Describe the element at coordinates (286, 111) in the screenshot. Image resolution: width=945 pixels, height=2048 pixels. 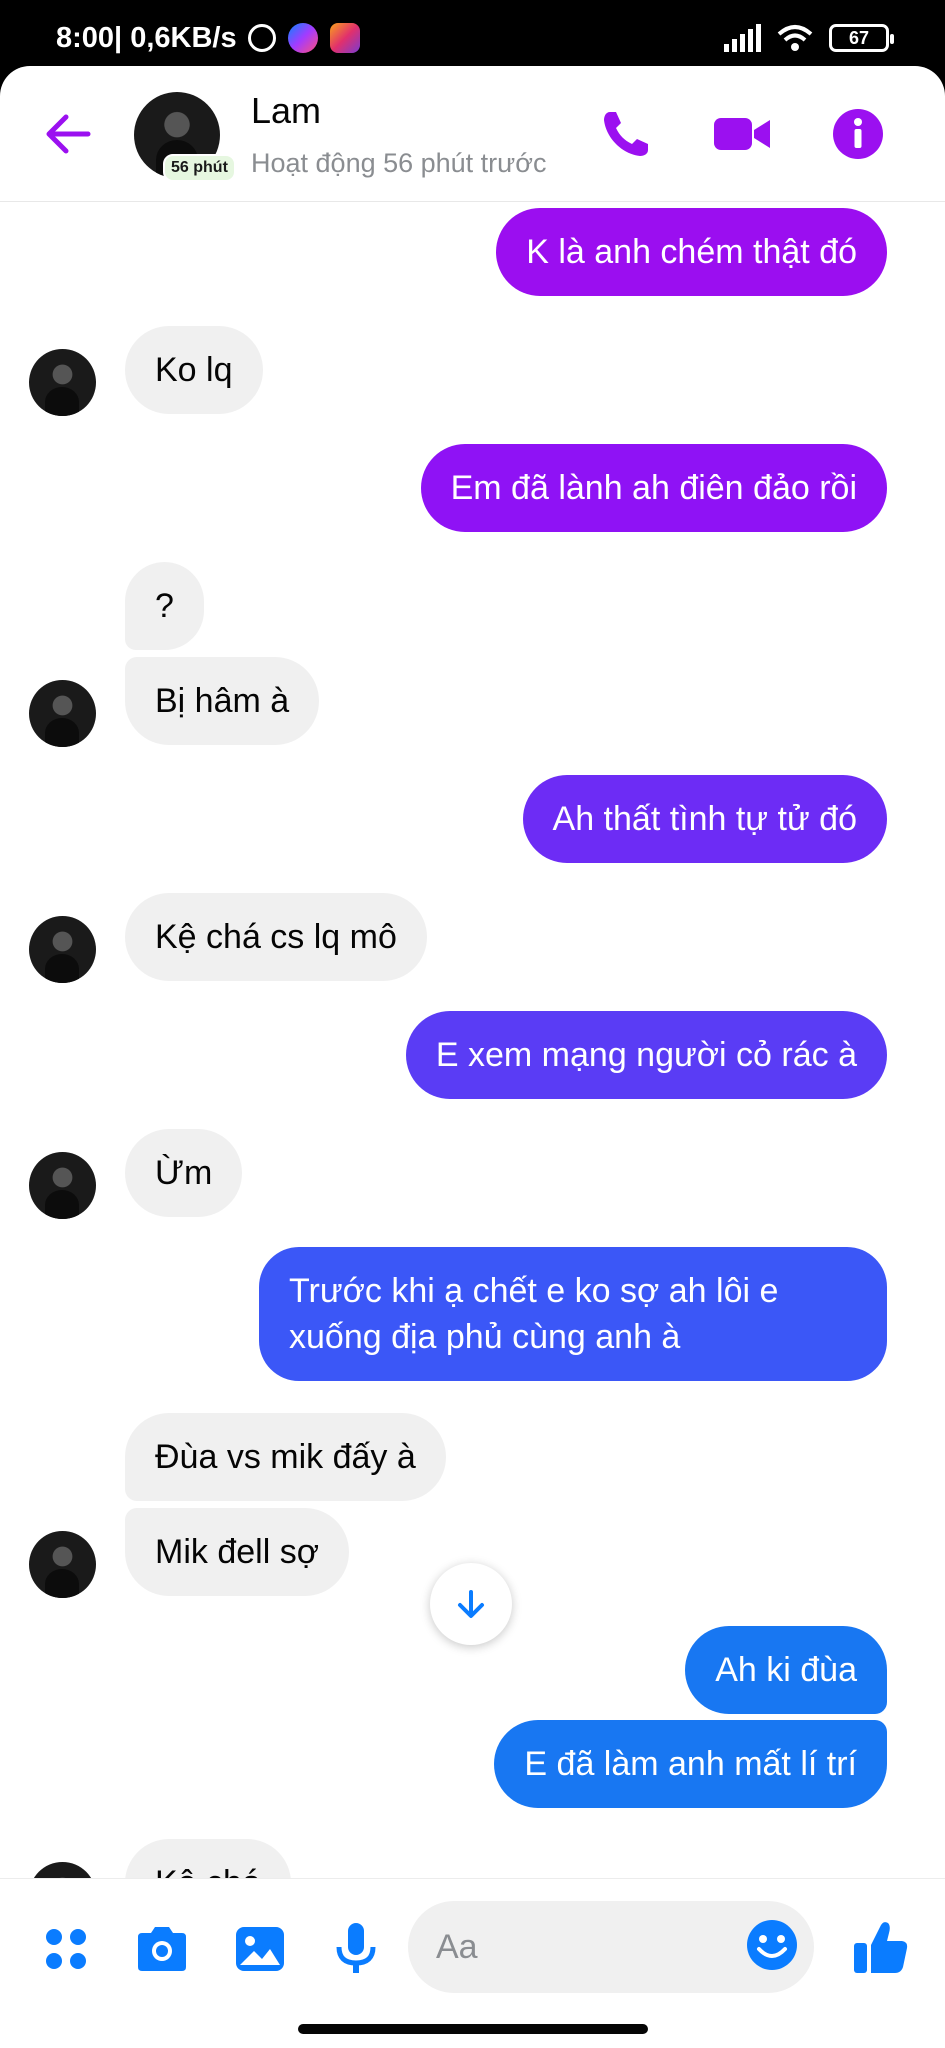
I see `contact-name: Lam` at that location.